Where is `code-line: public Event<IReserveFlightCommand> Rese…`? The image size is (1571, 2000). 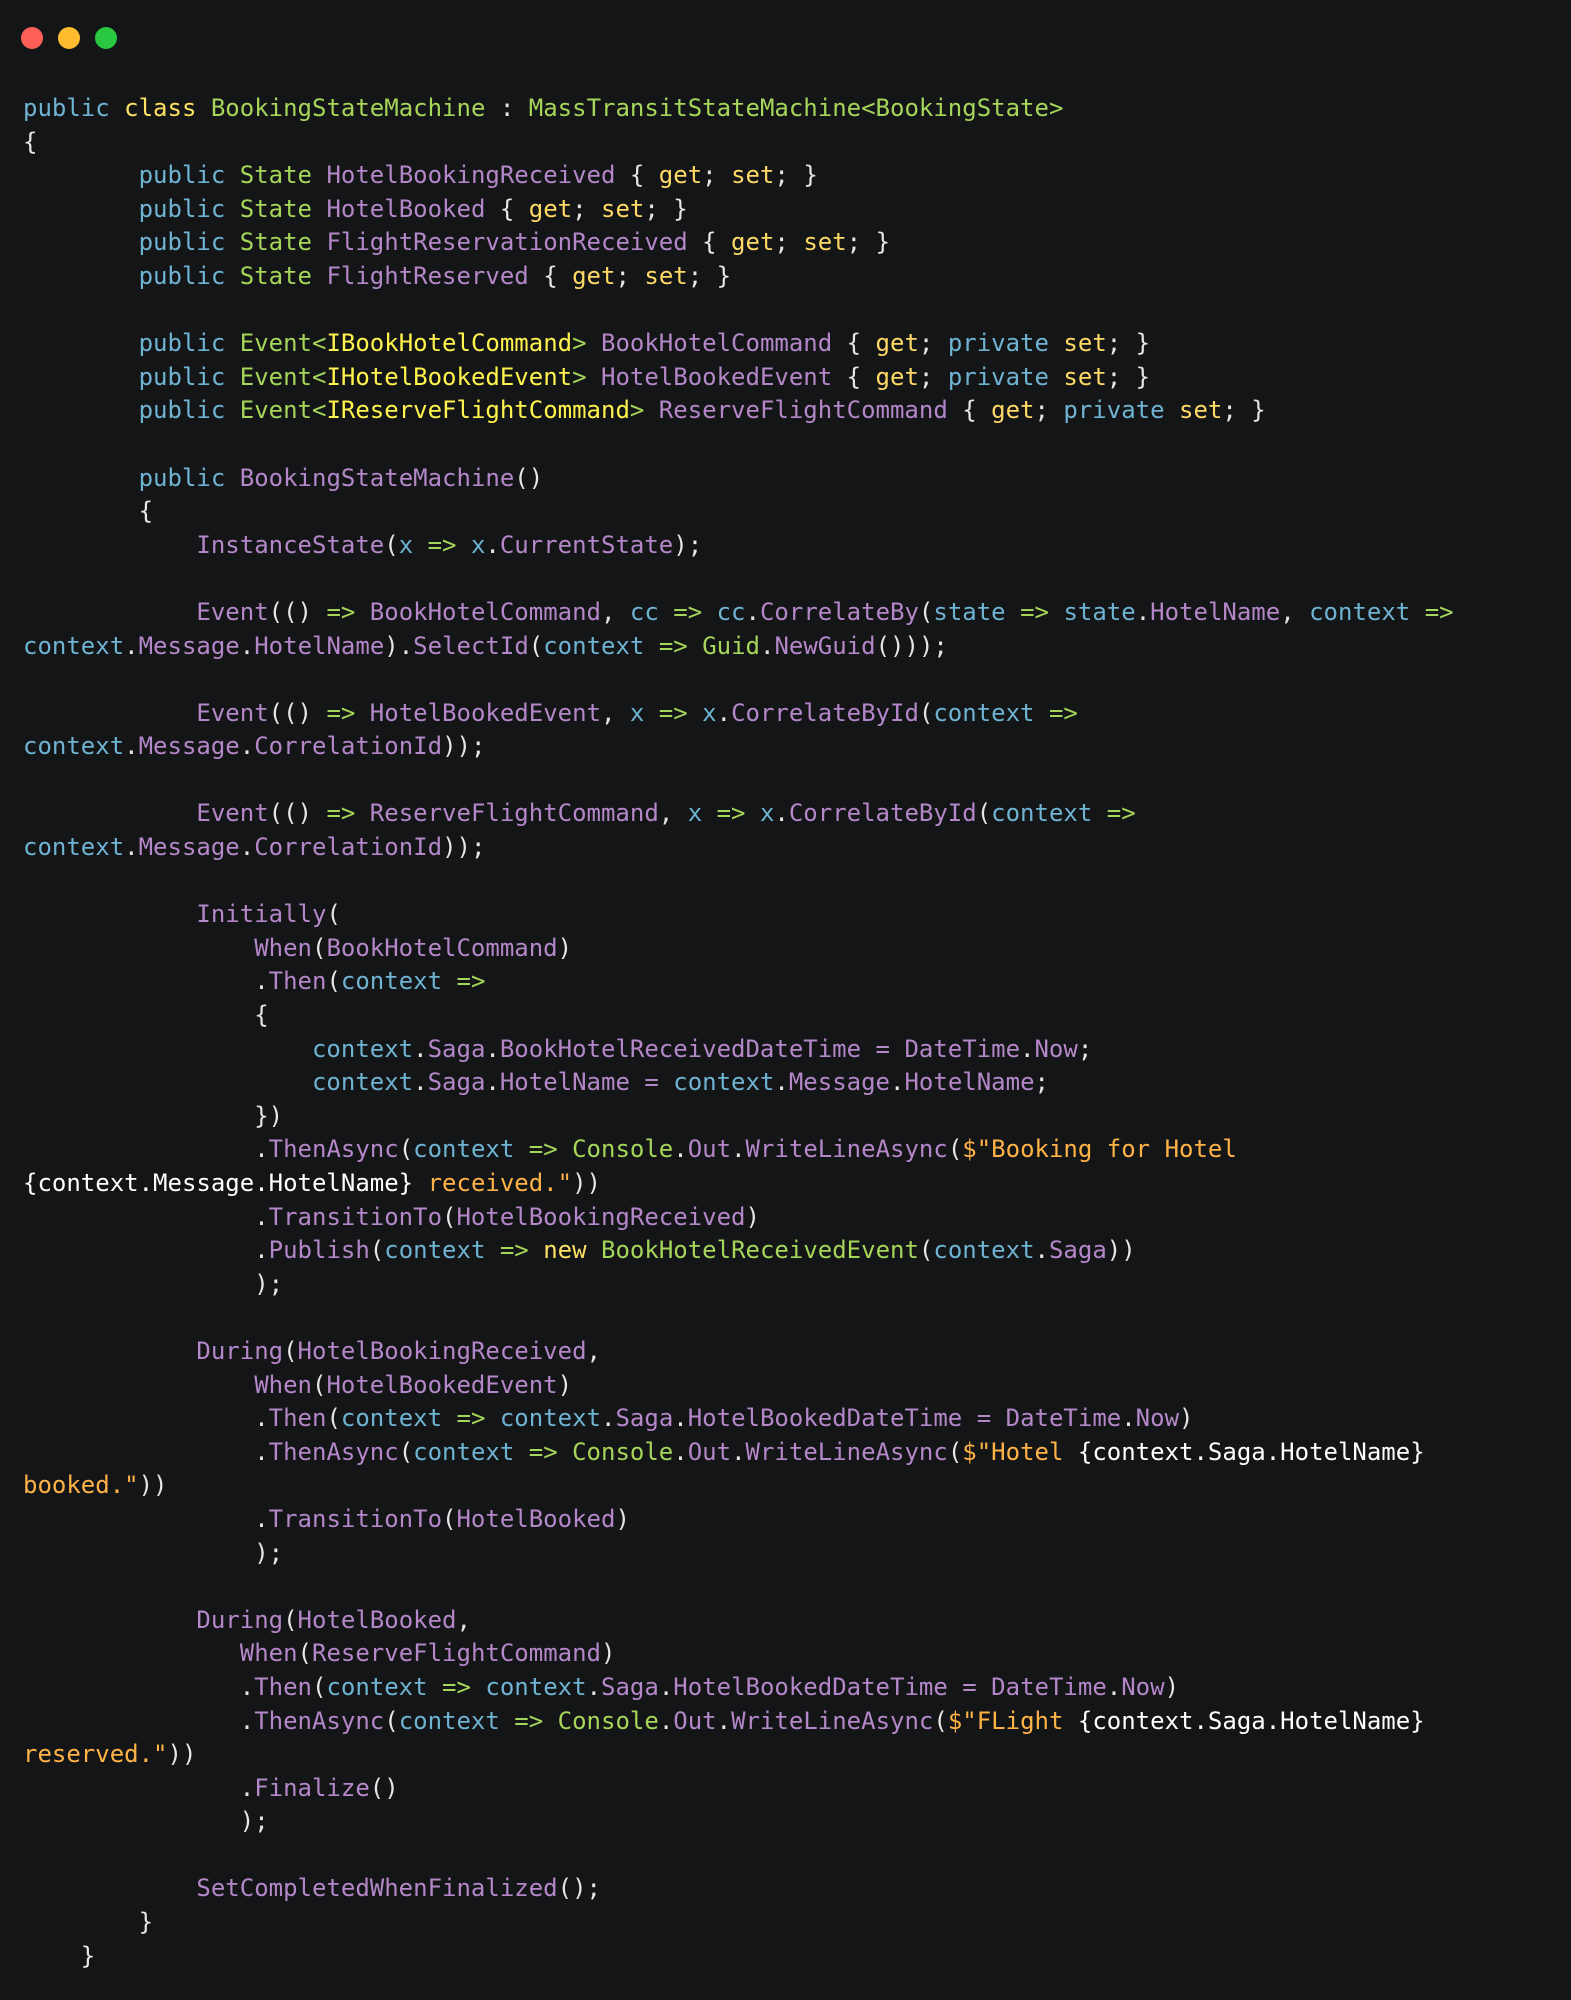 code-line: public Event<IReserveFlightCommand> Rese… is located at coordinates (793, 411).